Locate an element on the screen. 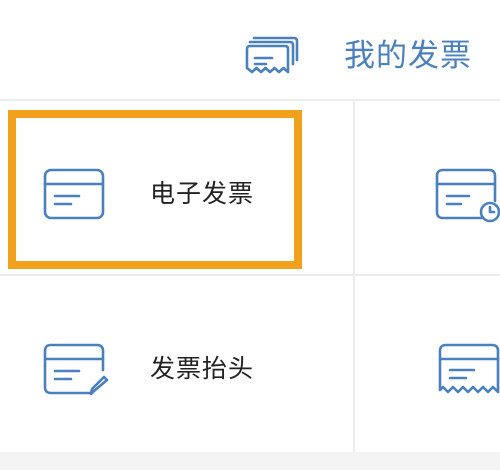 This screenshot has width=500, height=470. grid-item-invoice-history is located at coordinates (427, 187).